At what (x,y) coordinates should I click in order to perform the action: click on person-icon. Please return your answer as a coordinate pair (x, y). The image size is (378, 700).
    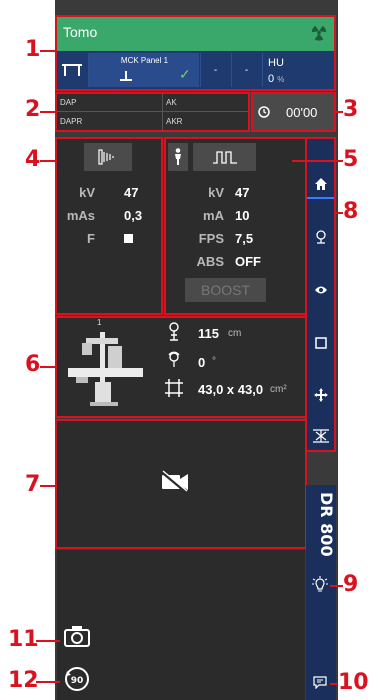
    Looking at the image, I should click on (178, 156).